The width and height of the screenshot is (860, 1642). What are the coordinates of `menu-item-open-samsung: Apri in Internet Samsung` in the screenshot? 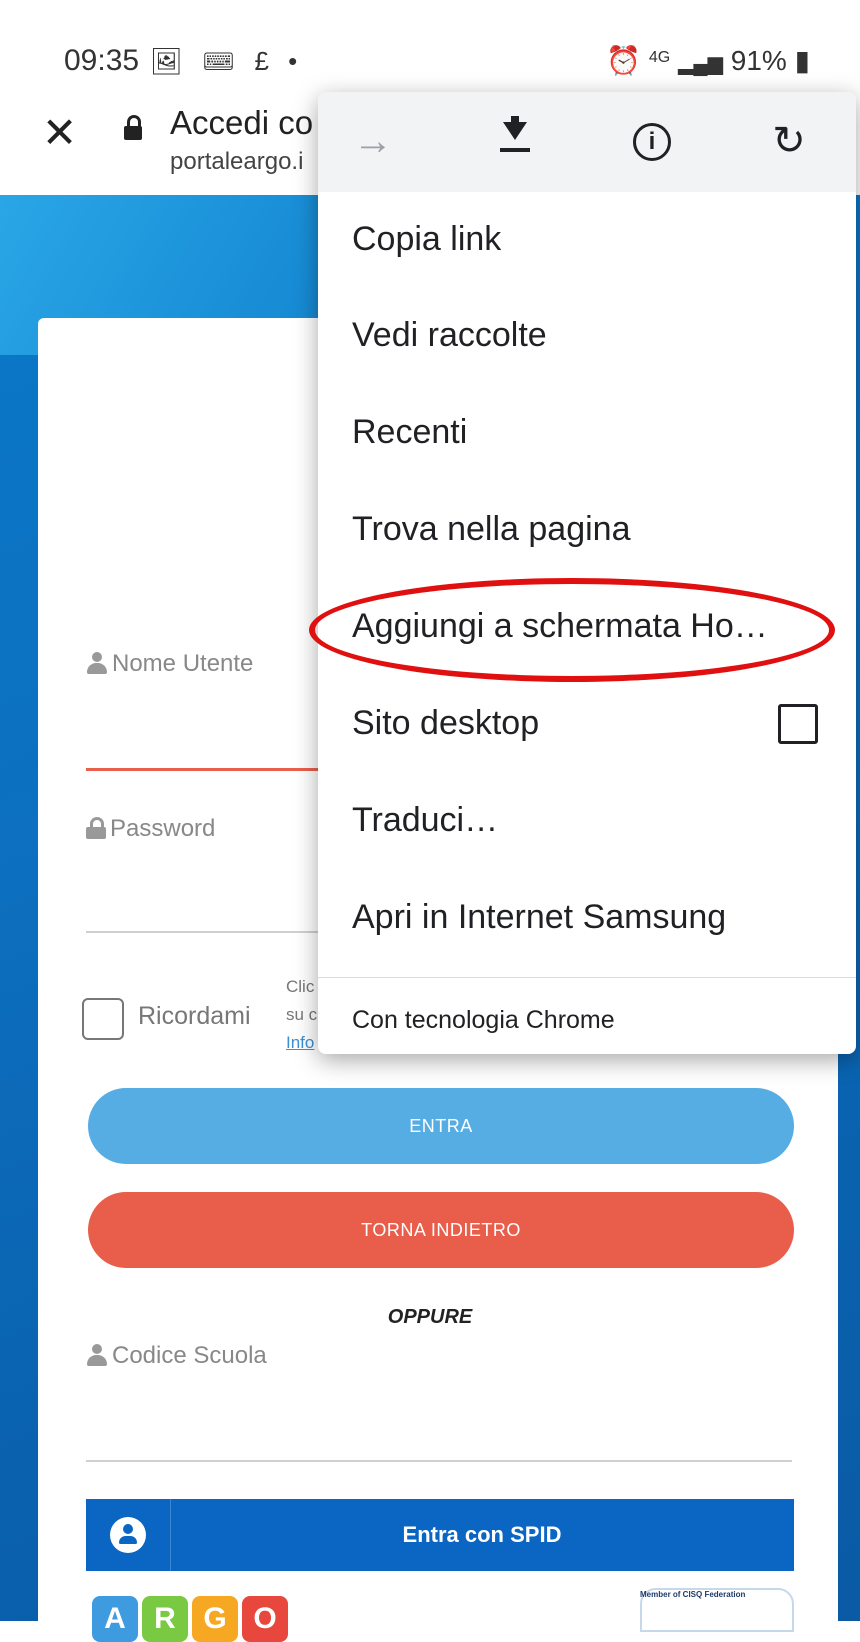 It's located at (587, 918).